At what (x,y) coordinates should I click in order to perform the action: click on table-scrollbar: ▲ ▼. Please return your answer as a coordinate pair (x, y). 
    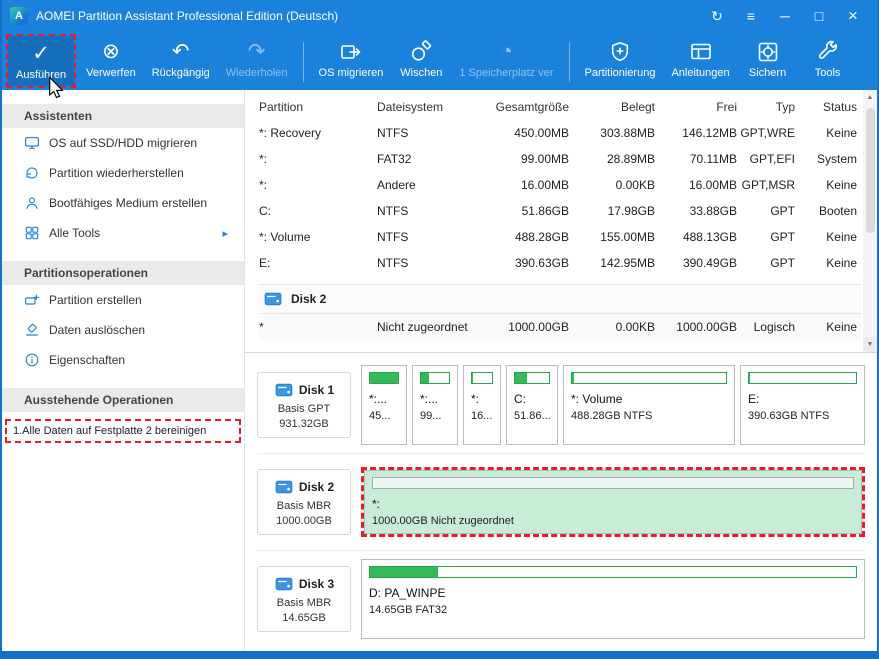
    Looking at the image, I should click on (870, 221).